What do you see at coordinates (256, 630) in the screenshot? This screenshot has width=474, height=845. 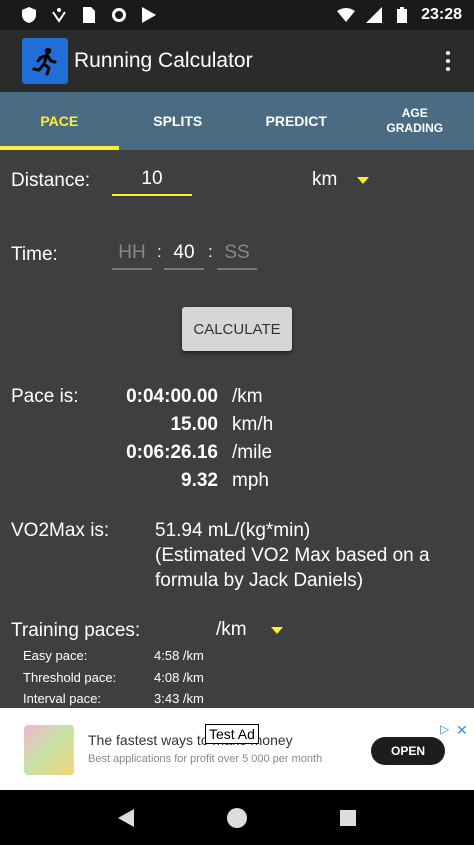 I see `training-unit-spinner: /km` at bounding box center [256, 630].